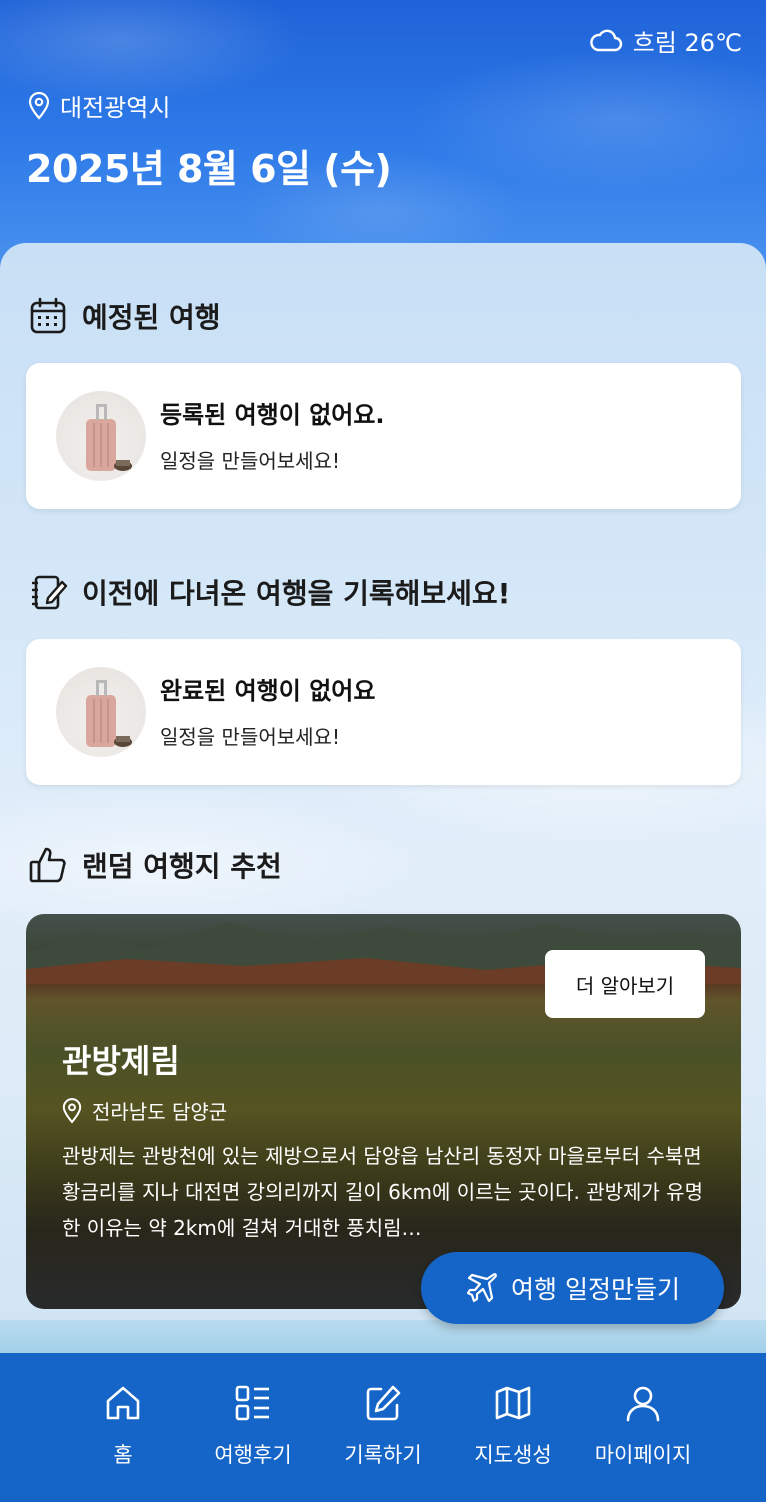  Describe the element at coordinates (250, 461) in the screenshot. I see `upcoming-card-subtitle: 일정을 만들어보세요!` at that location.